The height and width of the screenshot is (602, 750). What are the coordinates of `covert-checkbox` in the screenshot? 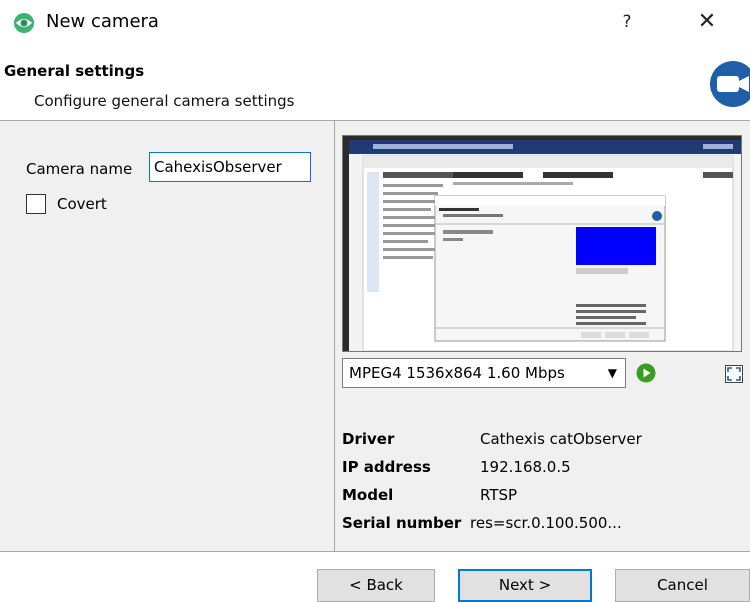 It's located at (36, 204).